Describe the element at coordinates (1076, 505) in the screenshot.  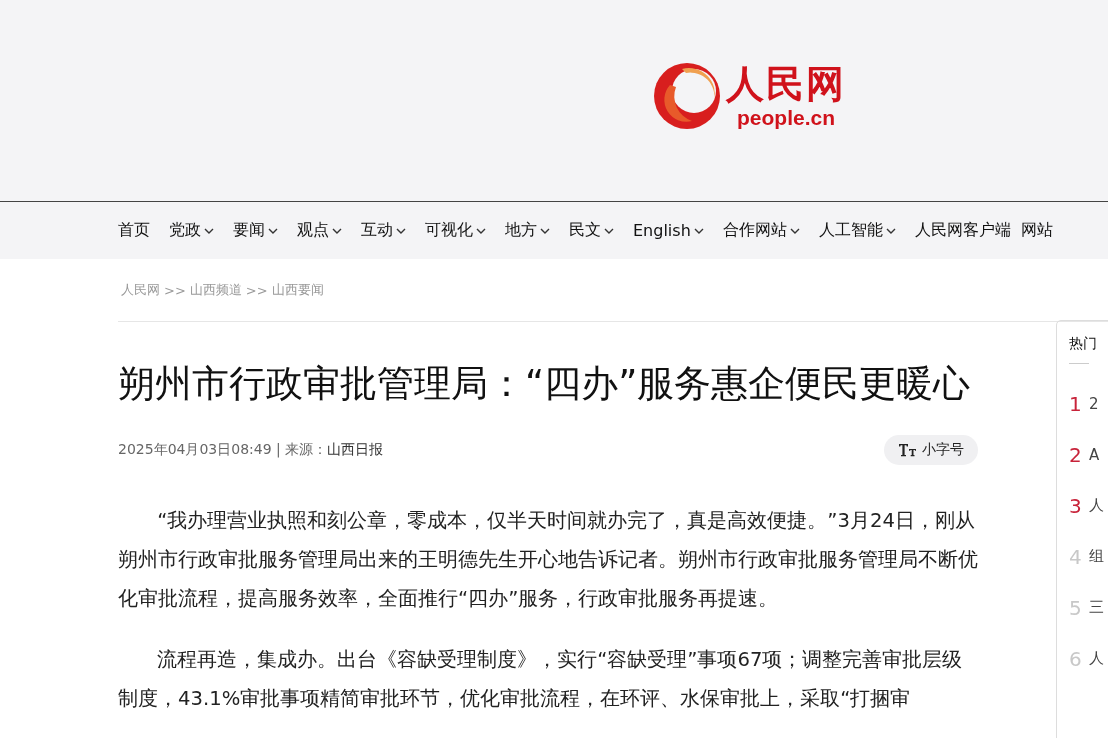
I see `rank-number: 3` at that location.